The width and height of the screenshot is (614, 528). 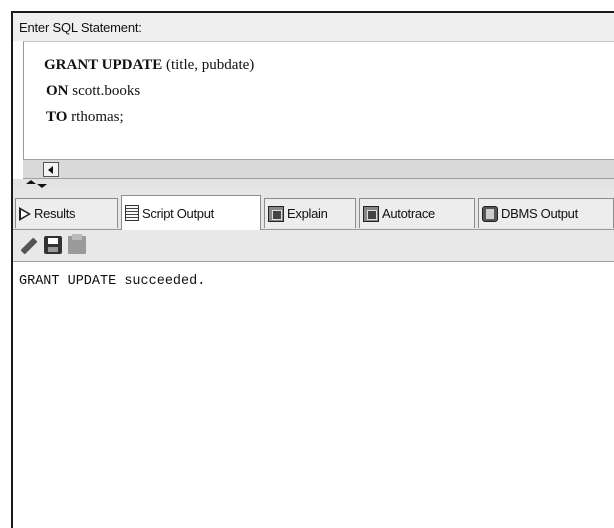 I want to click on sql-keyword: ON, so click(x=57, y=91).